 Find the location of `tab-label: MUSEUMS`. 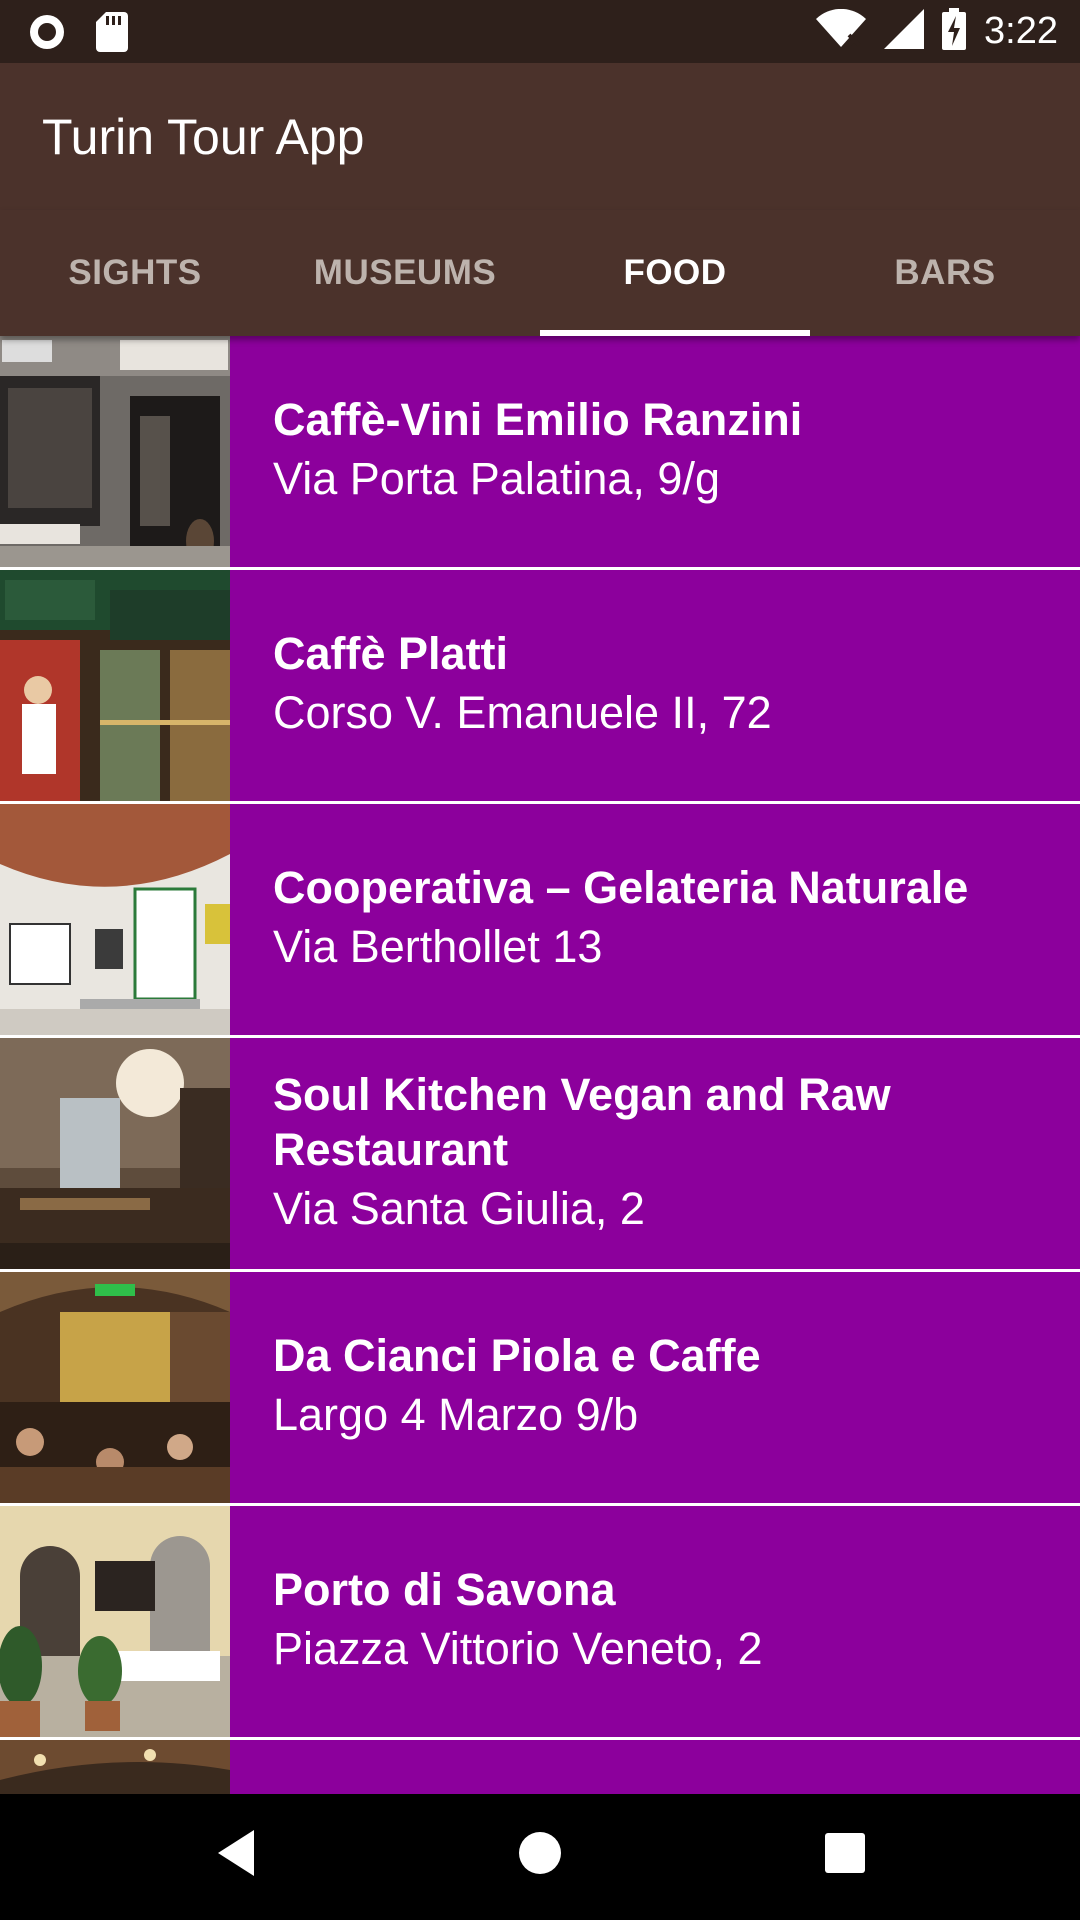

tab-label: MUSEUMS is located at coordinates (405, 272).